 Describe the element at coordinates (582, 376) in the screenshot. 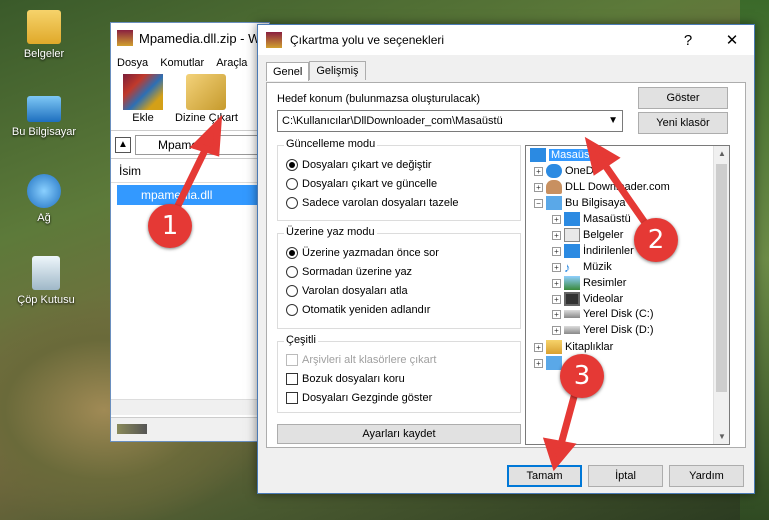

I see `step-badge-3: 3` at that location.